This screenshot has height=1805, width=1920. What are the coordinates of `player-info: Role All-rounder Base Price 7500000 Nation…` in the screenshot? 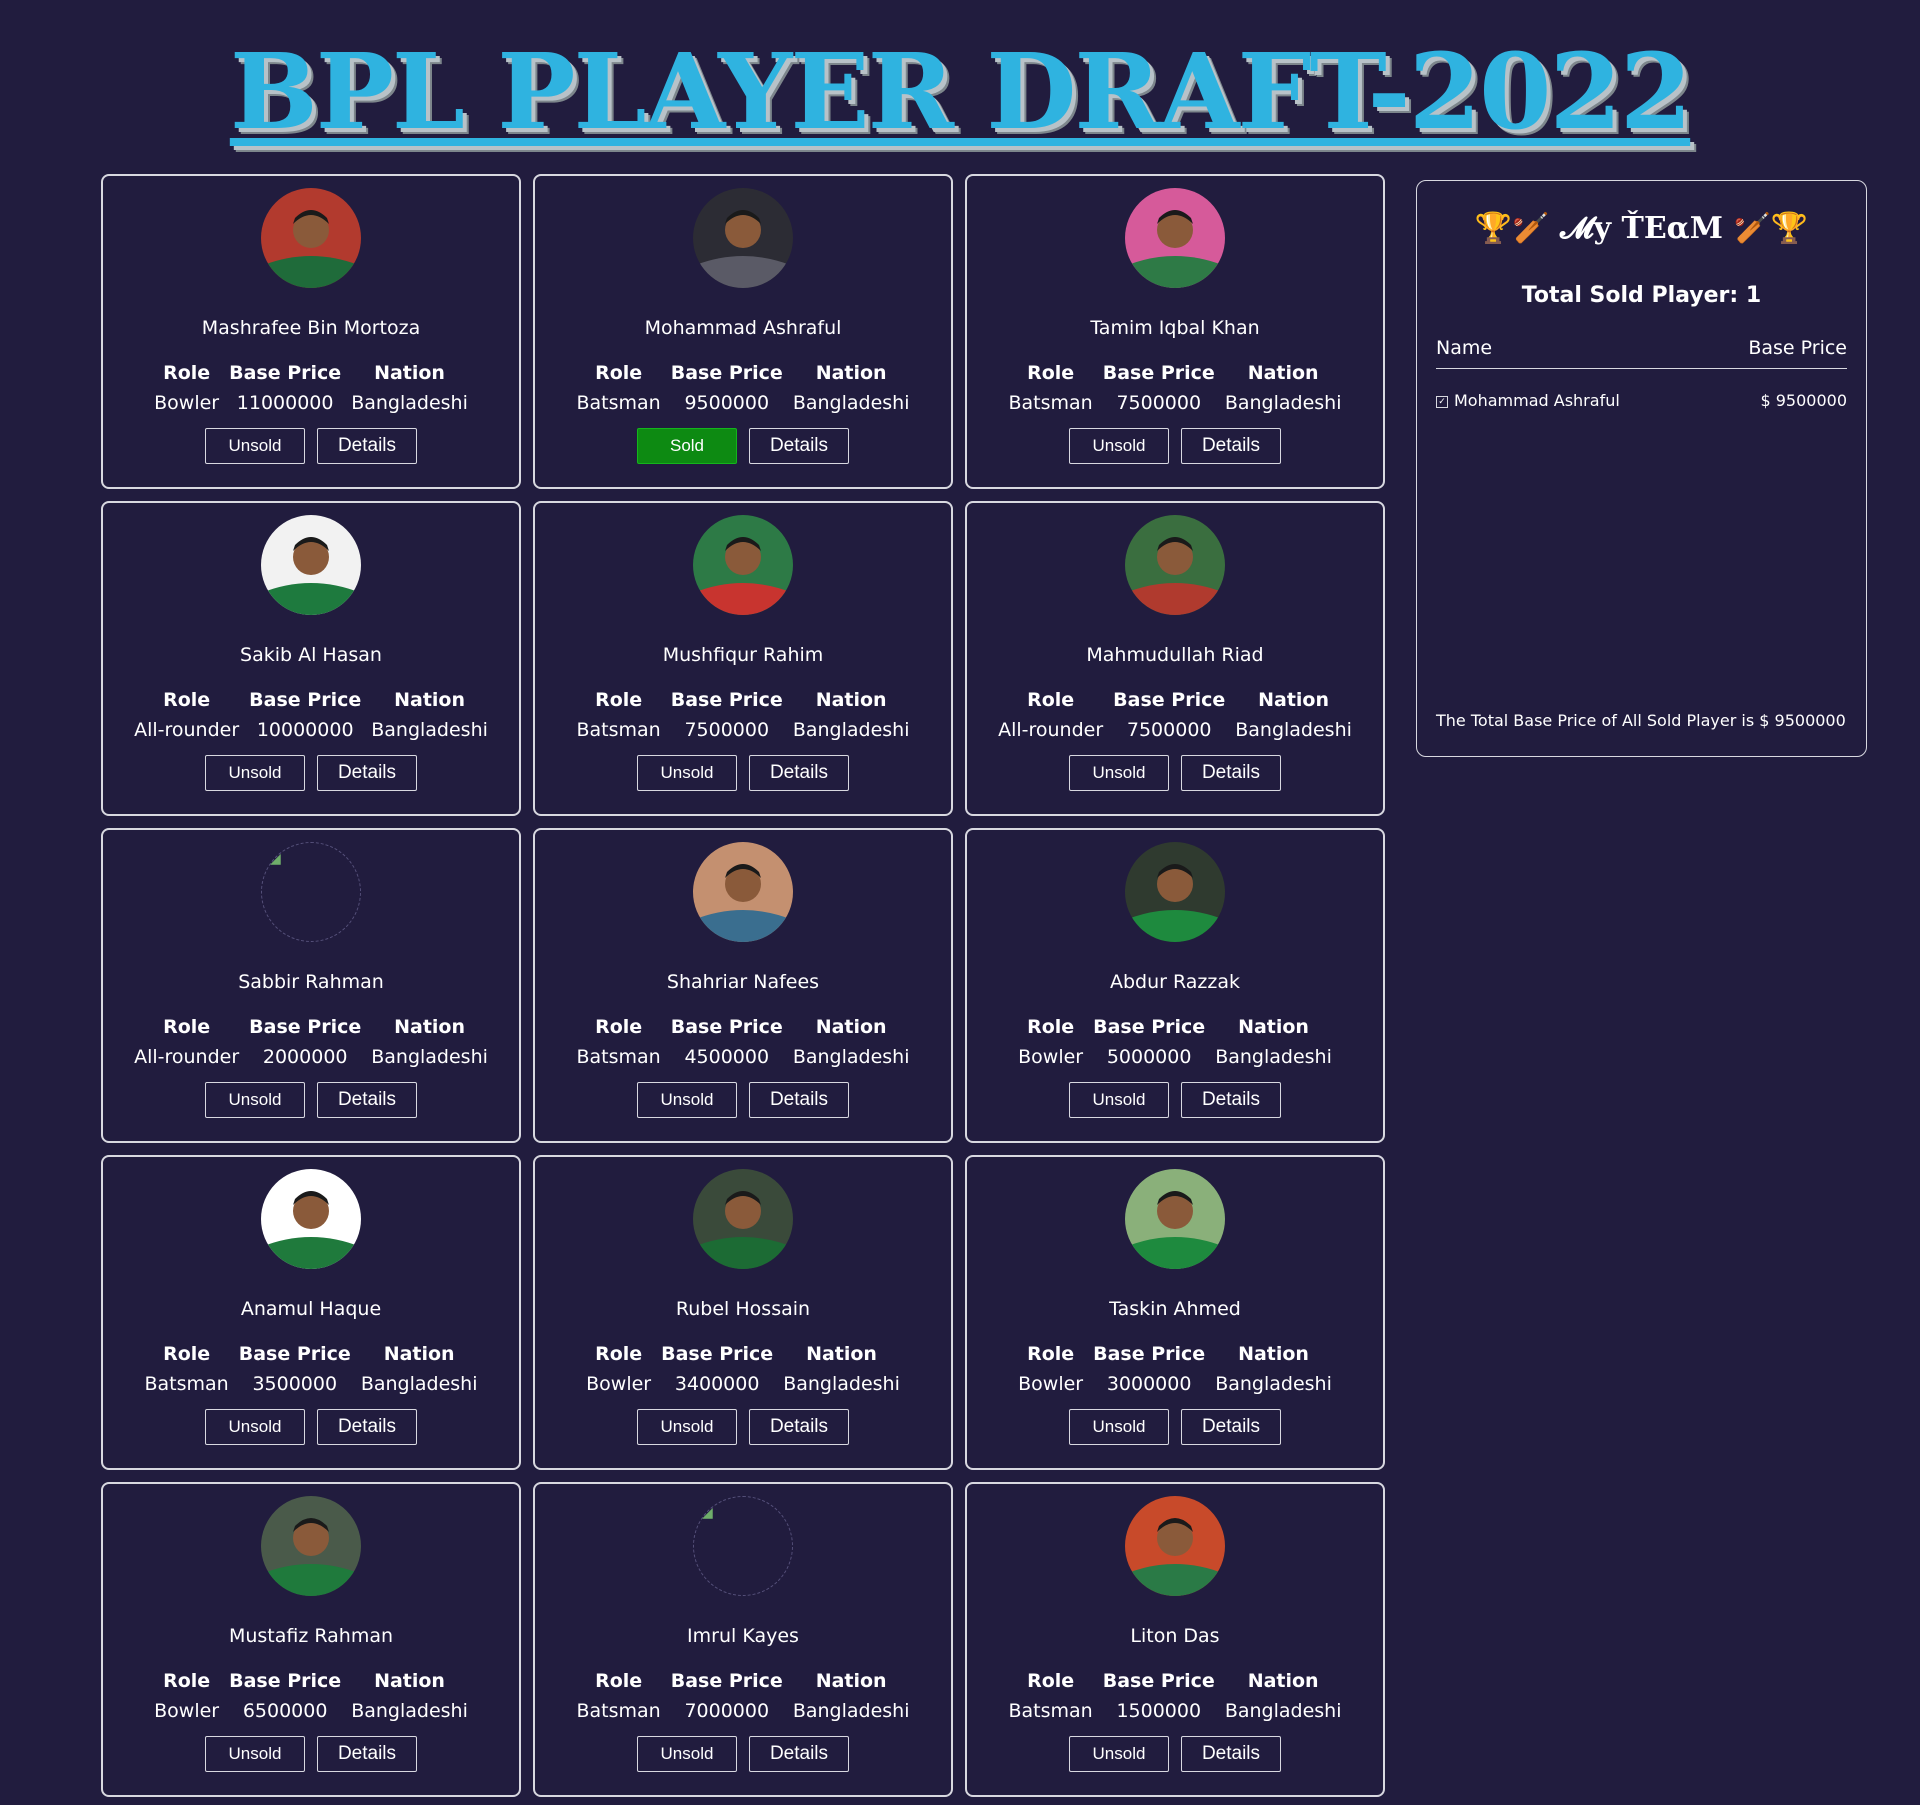 It's located at (1175, 715).